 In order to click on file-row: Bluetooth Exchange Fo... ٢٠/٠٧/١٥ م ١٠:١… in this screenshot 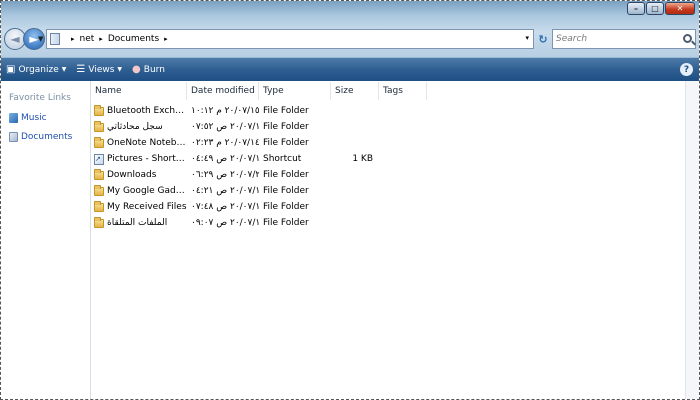, I will do `click(233, 111)`.